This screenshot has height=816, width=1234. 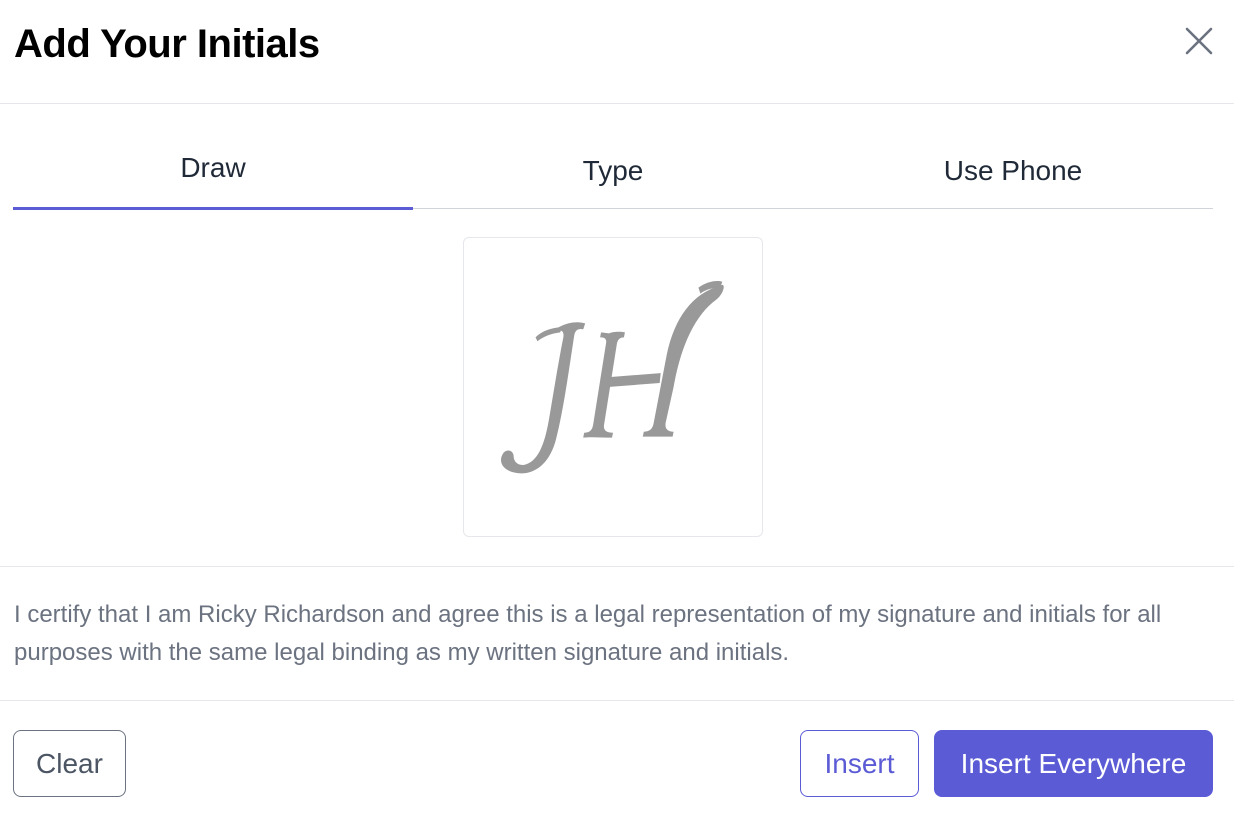 I want to click on close-icon, so click(x=1199, y=41).